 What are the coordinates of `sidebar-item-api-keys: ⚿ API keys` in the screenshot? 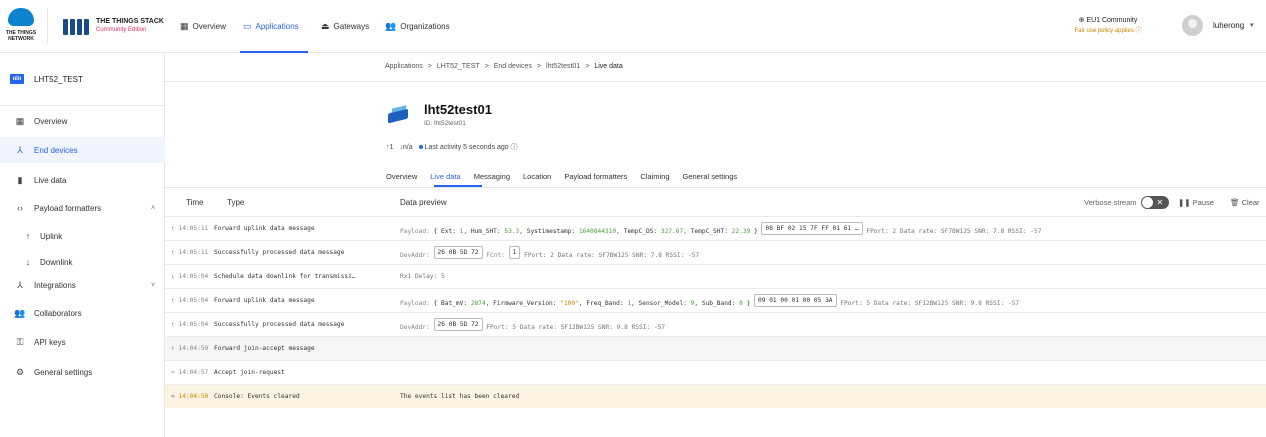 It's located at (82, 342).